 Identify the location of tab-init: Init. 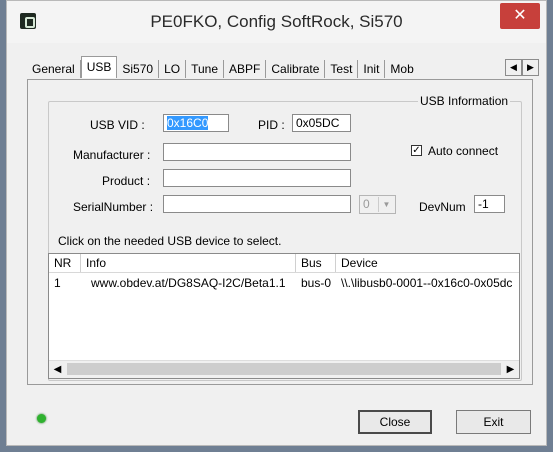
(372, 69).